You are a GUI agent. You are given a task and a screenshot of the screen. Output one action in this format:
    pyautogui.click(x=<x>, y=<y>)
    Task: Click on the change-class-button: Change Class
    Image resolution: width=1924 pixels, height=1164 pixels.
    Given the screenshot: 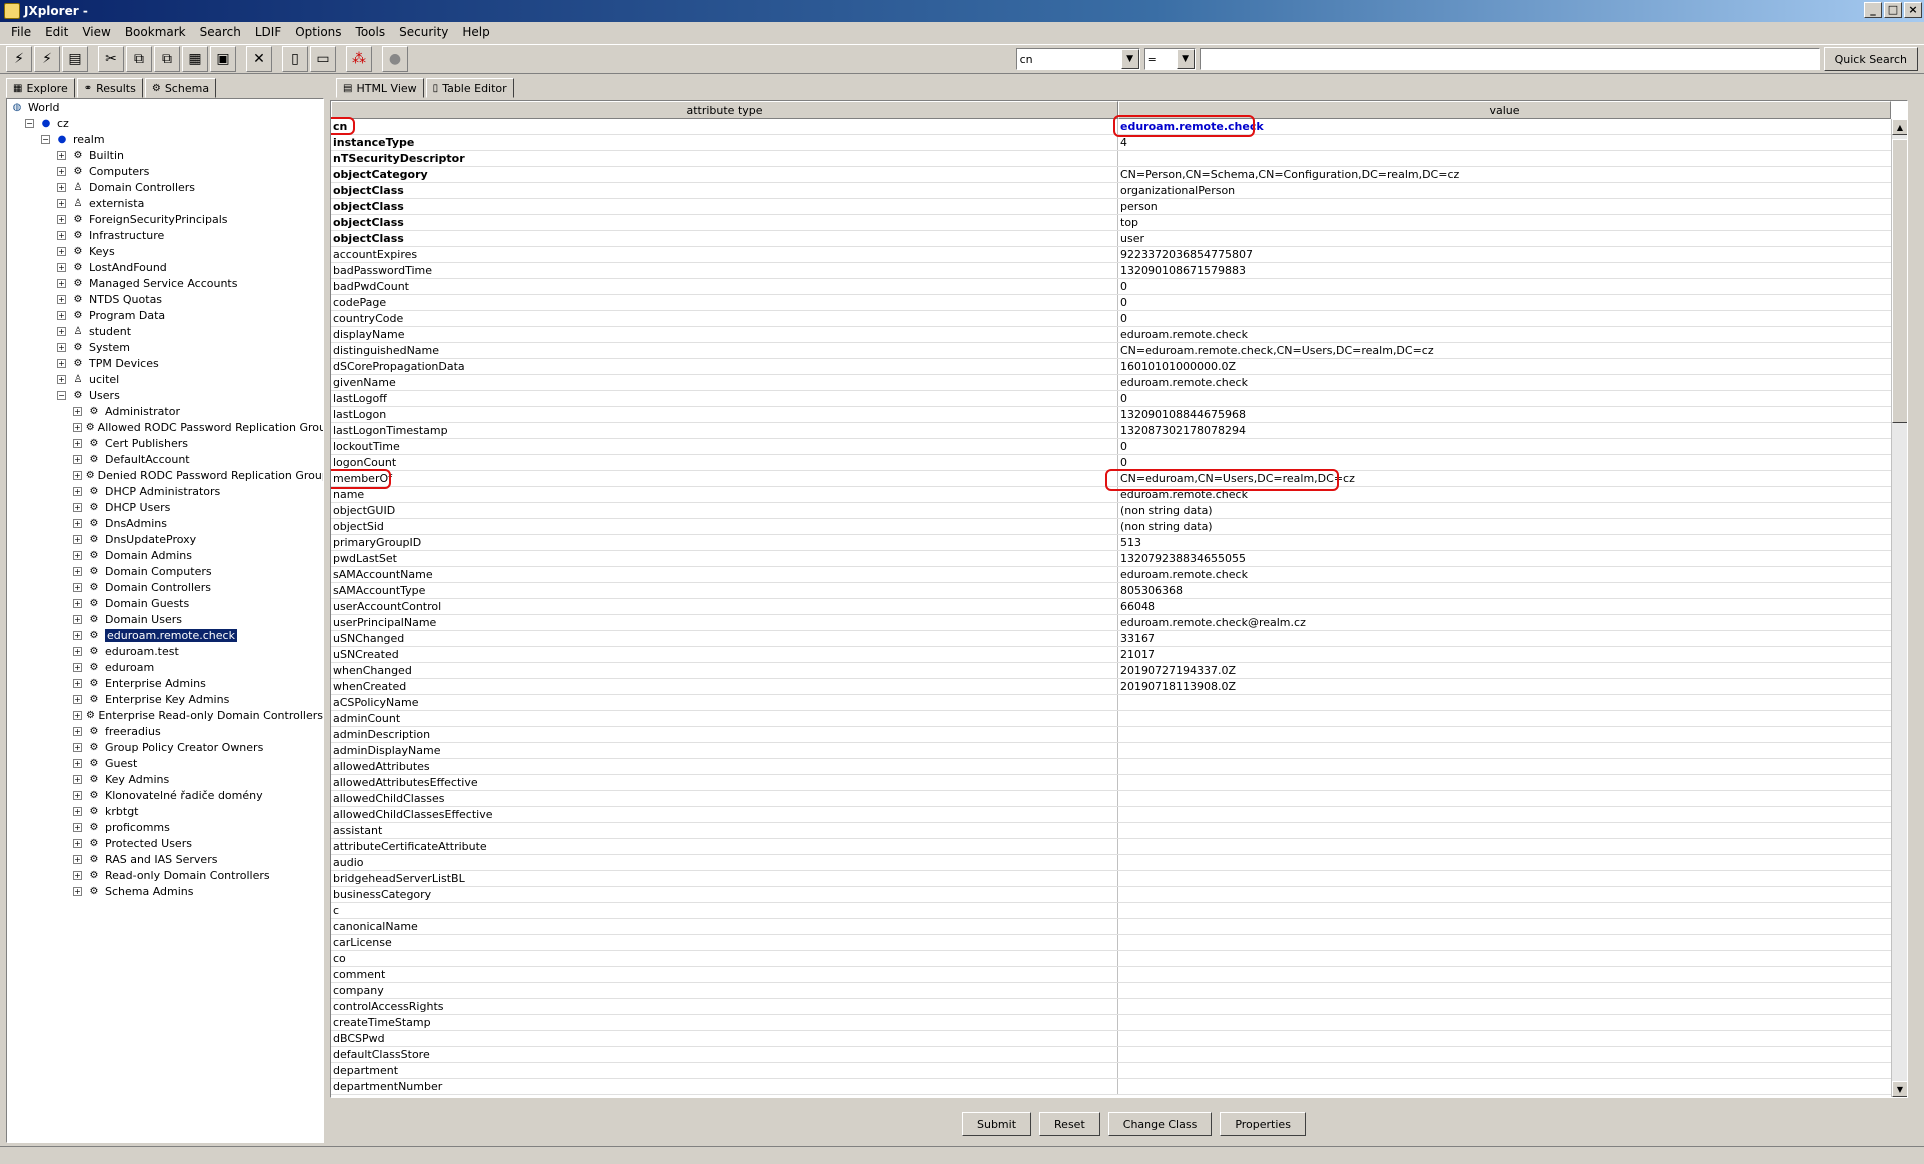 What is the action you would take?
    pyautogui.click(x=1160, y=1124)
    